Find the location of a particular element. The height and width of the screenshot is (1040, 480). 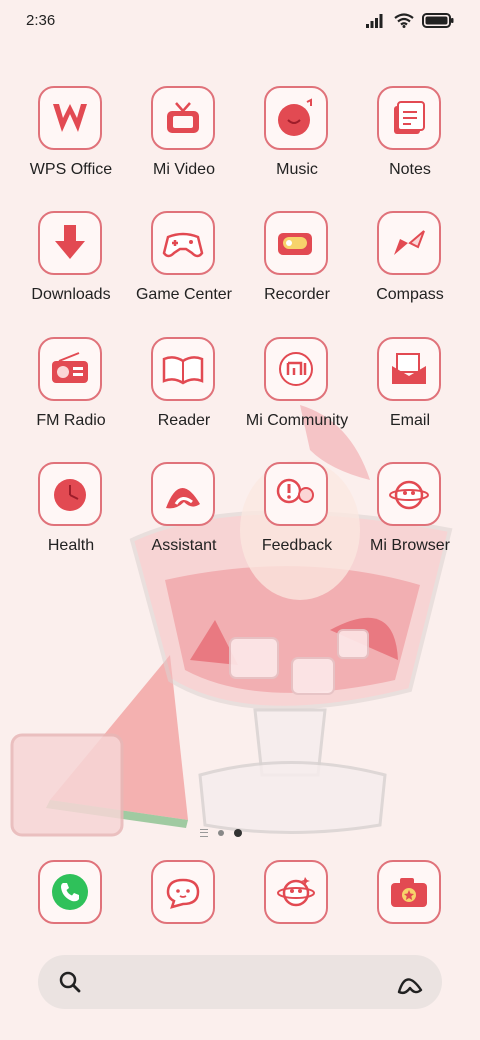

recorder-icon is located at coordinates (296, 243).